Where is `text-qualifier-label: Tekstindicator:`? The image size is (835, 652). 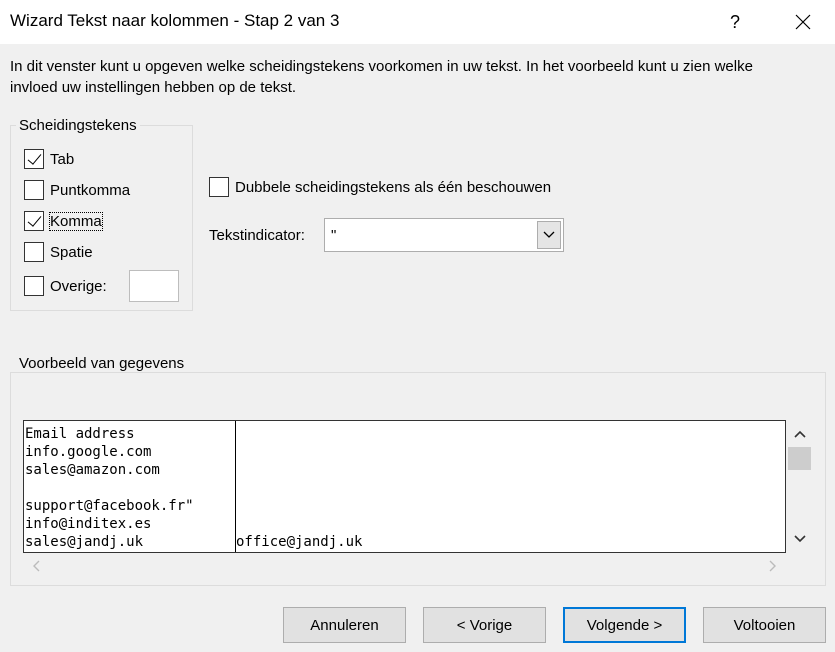
text-qualifier-label: Tekstindicator: is located at coordinates (257, 235).